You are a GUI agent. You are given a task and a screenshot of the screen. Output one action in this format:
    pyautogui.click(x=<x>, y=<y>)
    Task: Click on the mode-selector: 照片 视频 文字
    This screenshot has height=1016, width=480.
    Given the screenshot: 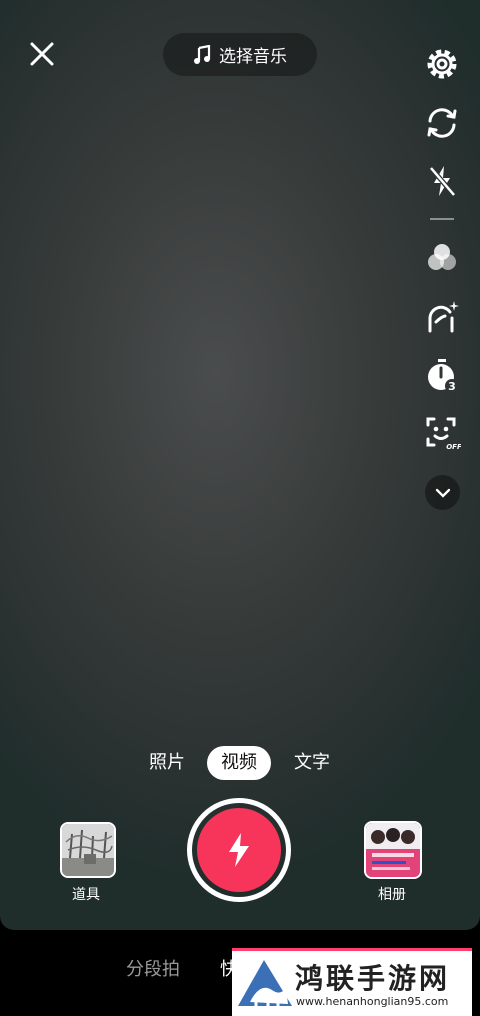 What is the action you would take?
    pyautogui.click(x=240, y=764)
    